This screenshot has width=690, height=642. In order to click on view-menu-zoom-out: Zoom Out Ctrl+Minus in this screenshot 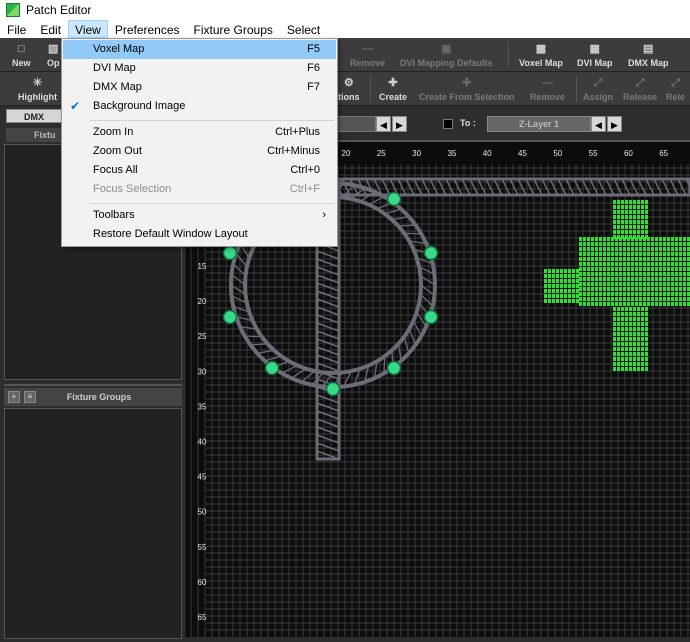, I will do `click(199, 151)`.